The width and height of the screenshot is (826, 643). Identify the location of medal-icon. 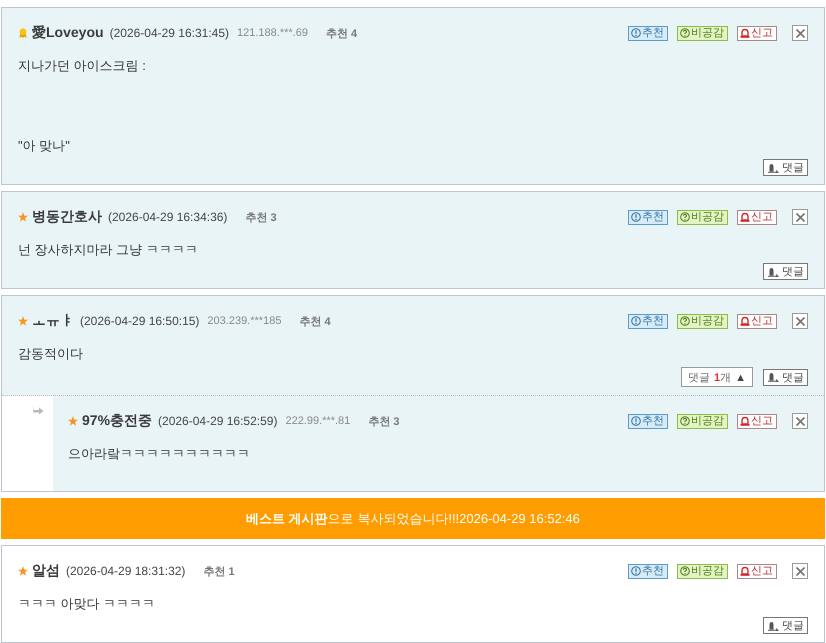
(23, 33).